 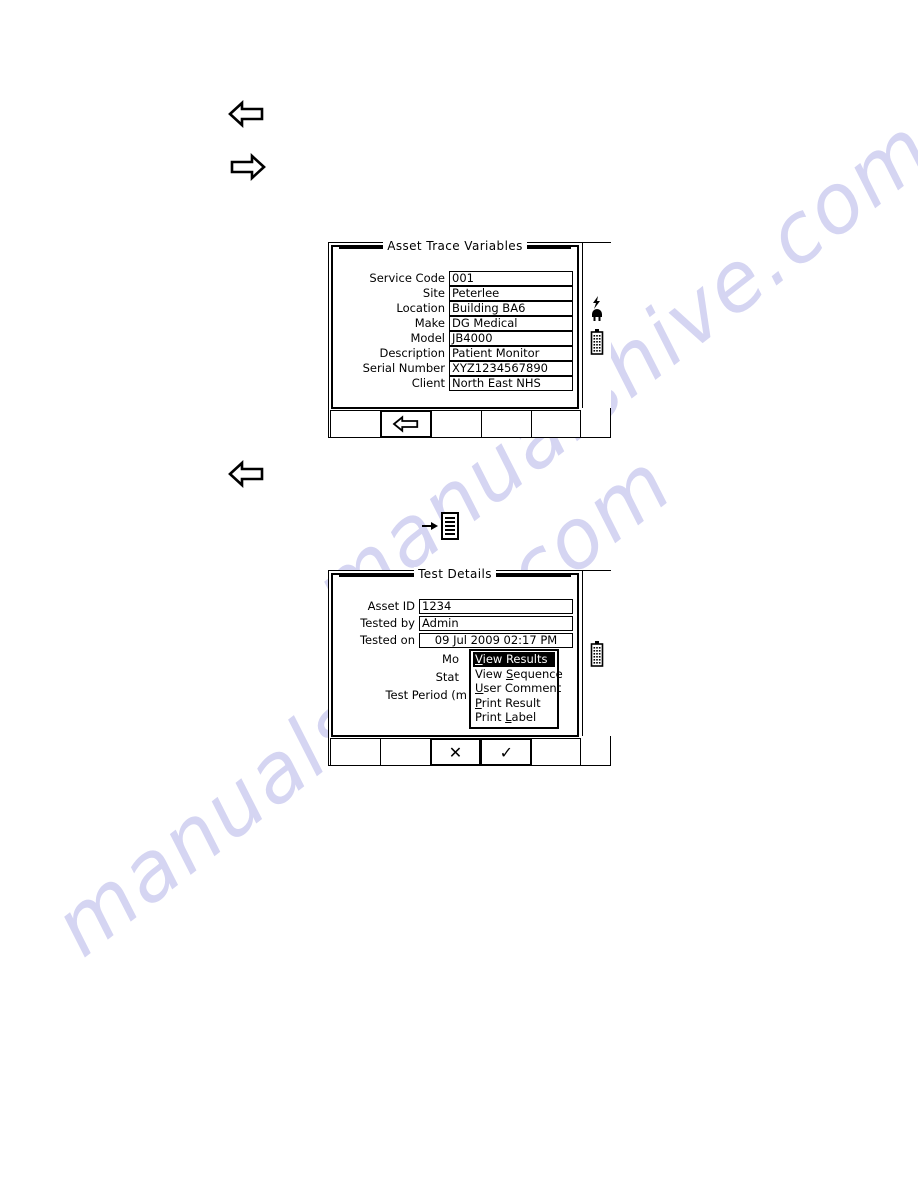 I want to click on mains-power-plug-icon, so click(x=597, y=308).